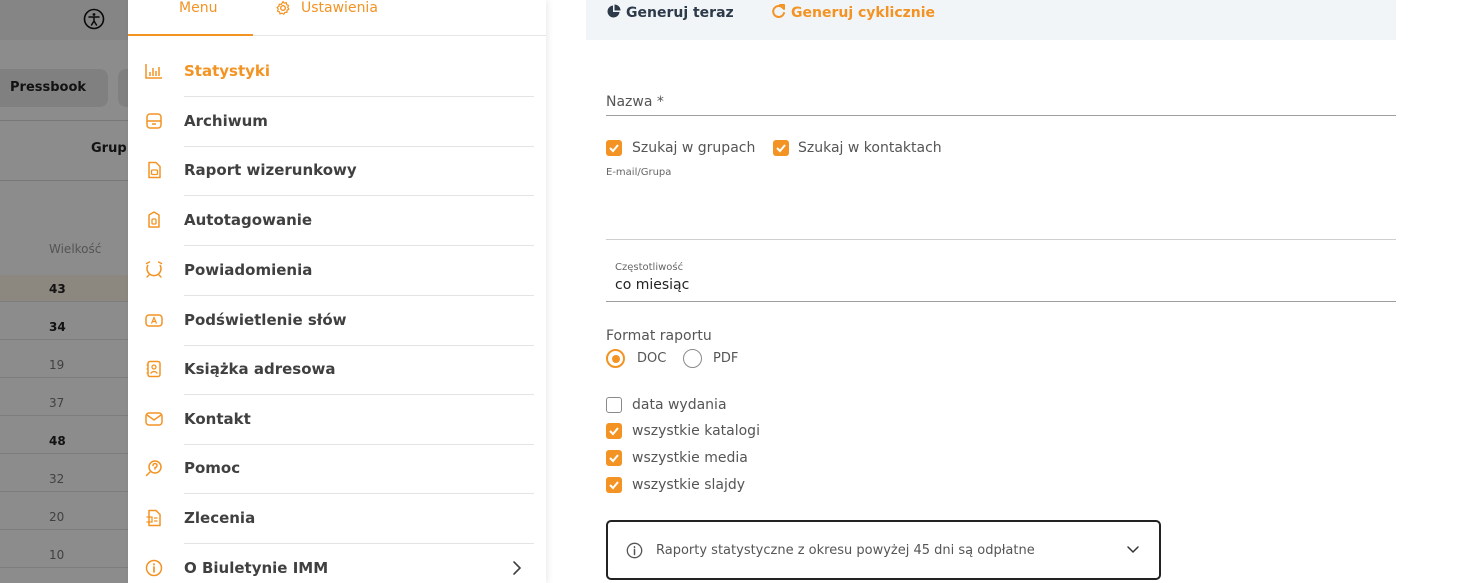 This screenshot has width=1483, height=583. What do you see at coordinates (227, 71) in the screenshot?
I see `sidebar-item-label: Statystyki` at bounding box center [227, 71].